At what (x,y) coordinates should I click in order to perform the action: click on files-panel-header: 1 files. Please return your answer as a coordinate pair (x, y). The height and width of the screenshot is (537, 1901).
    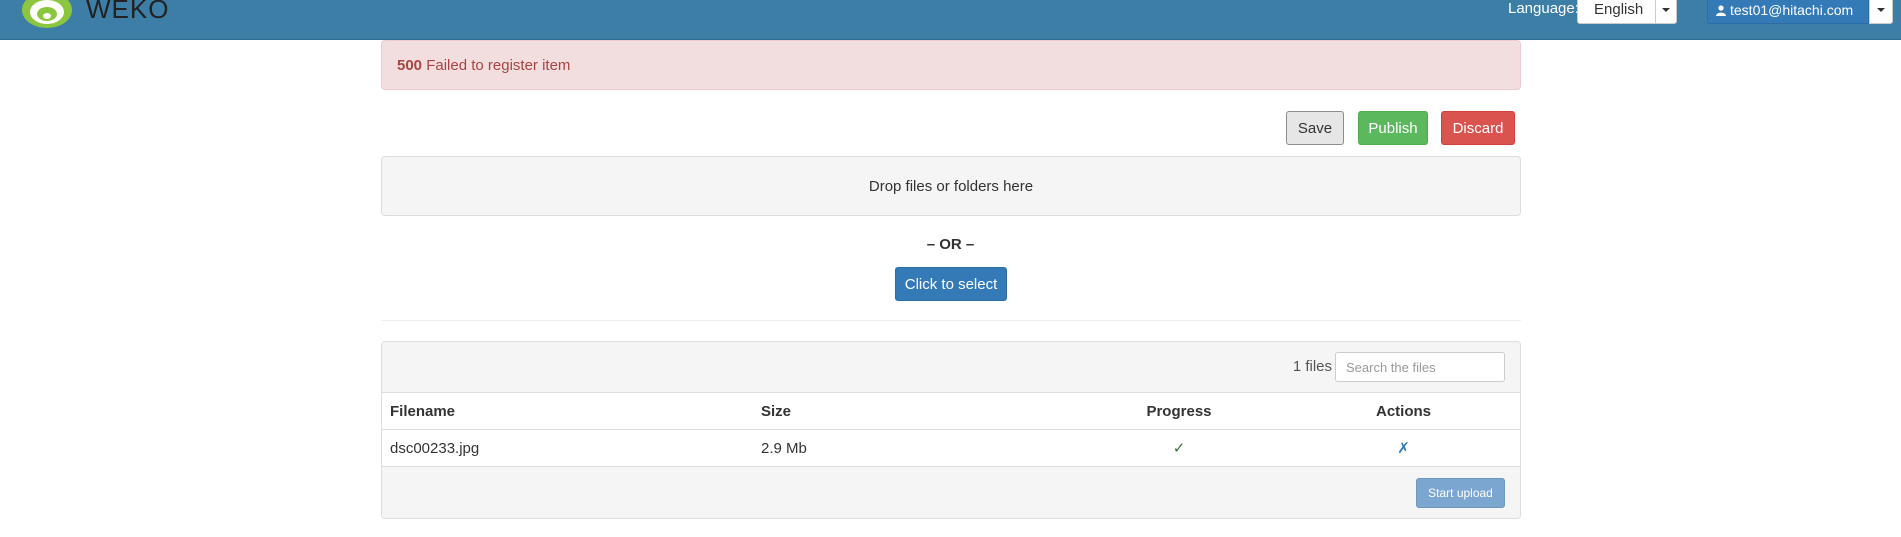
    Looking at the image, I should click on (951, 367).